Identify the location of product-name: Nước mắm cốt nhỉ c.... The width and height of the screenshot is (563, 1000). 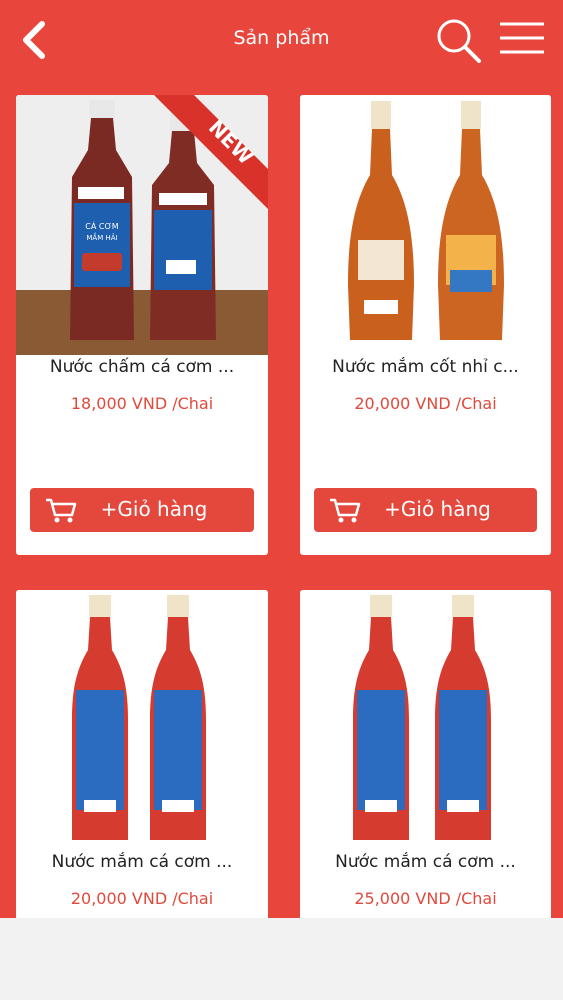
(425, 367).